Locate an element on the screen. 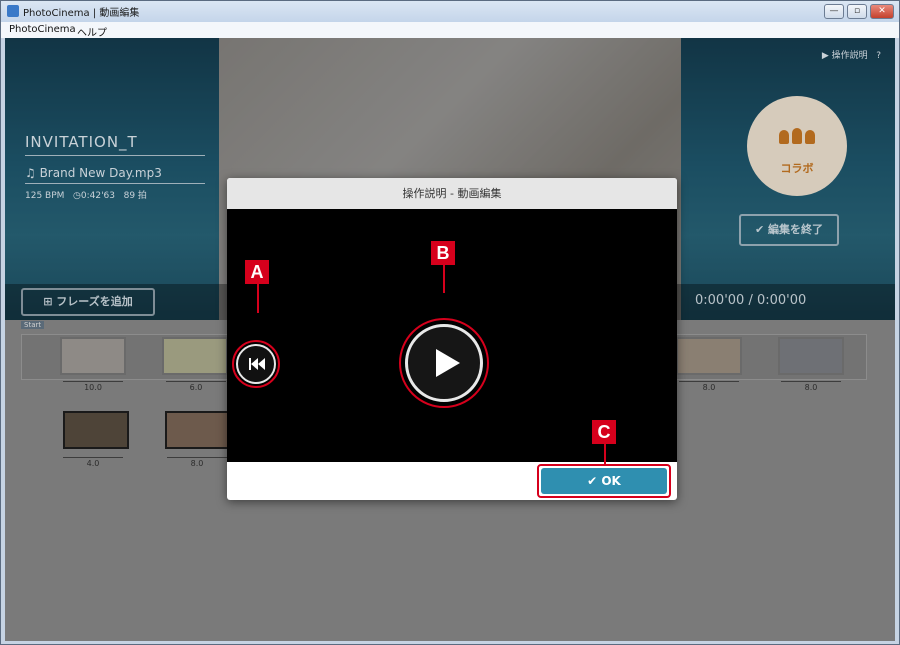 This screenshot has width=900, height=645. clip-duration: 10.0 is located at coordinates (93, 386).